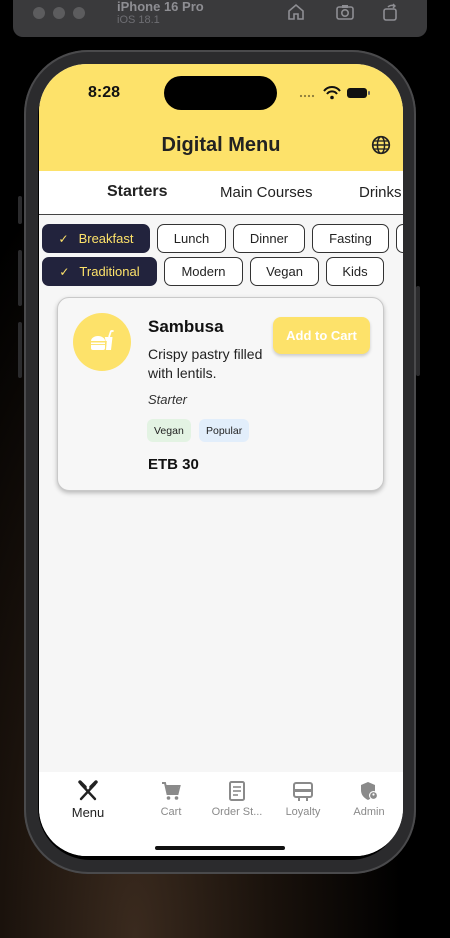 The height and width of the screenshot is (938, 450). What do you see at coordinates (104, 92) in the screenshot?
I see `status-time: 8:28` at bounding box center [104, 92].